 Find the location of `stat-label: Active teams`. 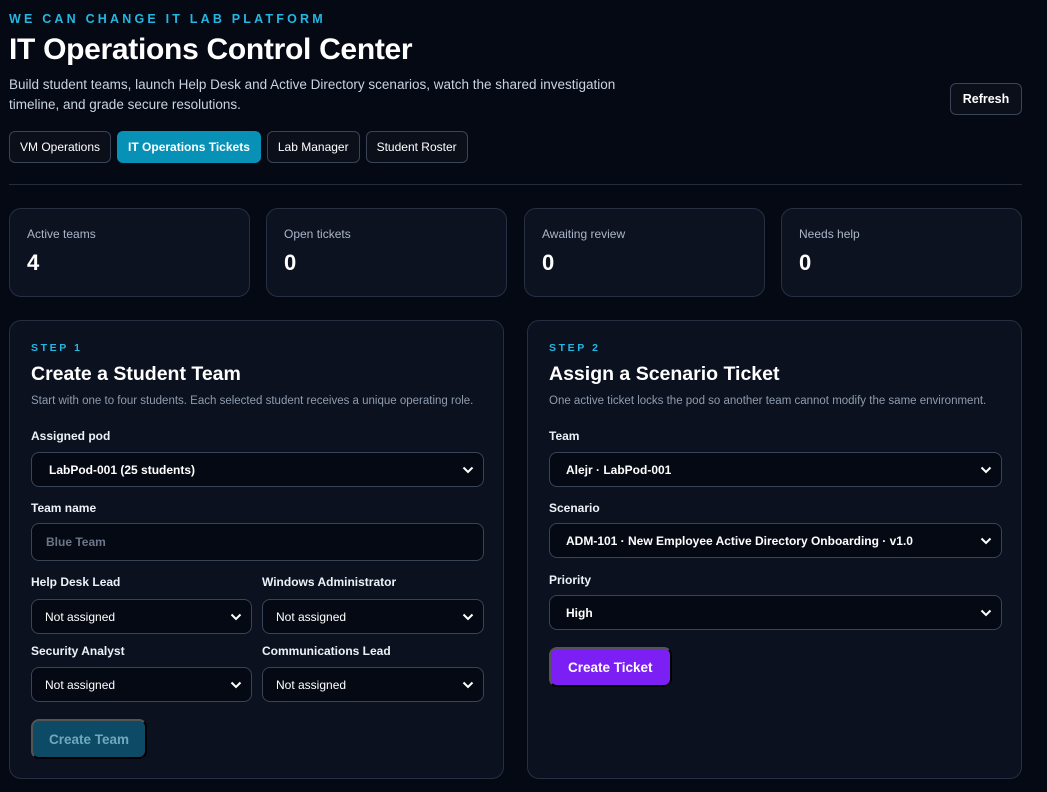

stat-label: Active teams is located at coordinates (61, 234).